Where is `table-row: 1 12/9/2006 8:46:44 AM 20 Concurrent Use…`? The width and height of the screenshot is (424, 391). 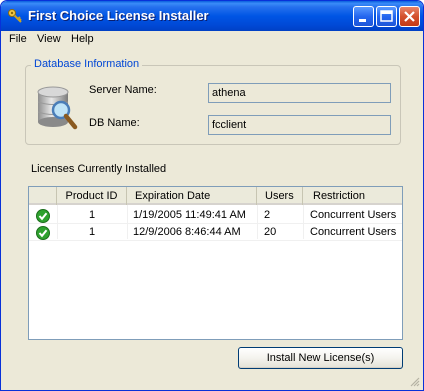
table-row: 1 12/9/2006 8:46:44 AM 20 Concurrent Use… is located at coordinates (215, 232).